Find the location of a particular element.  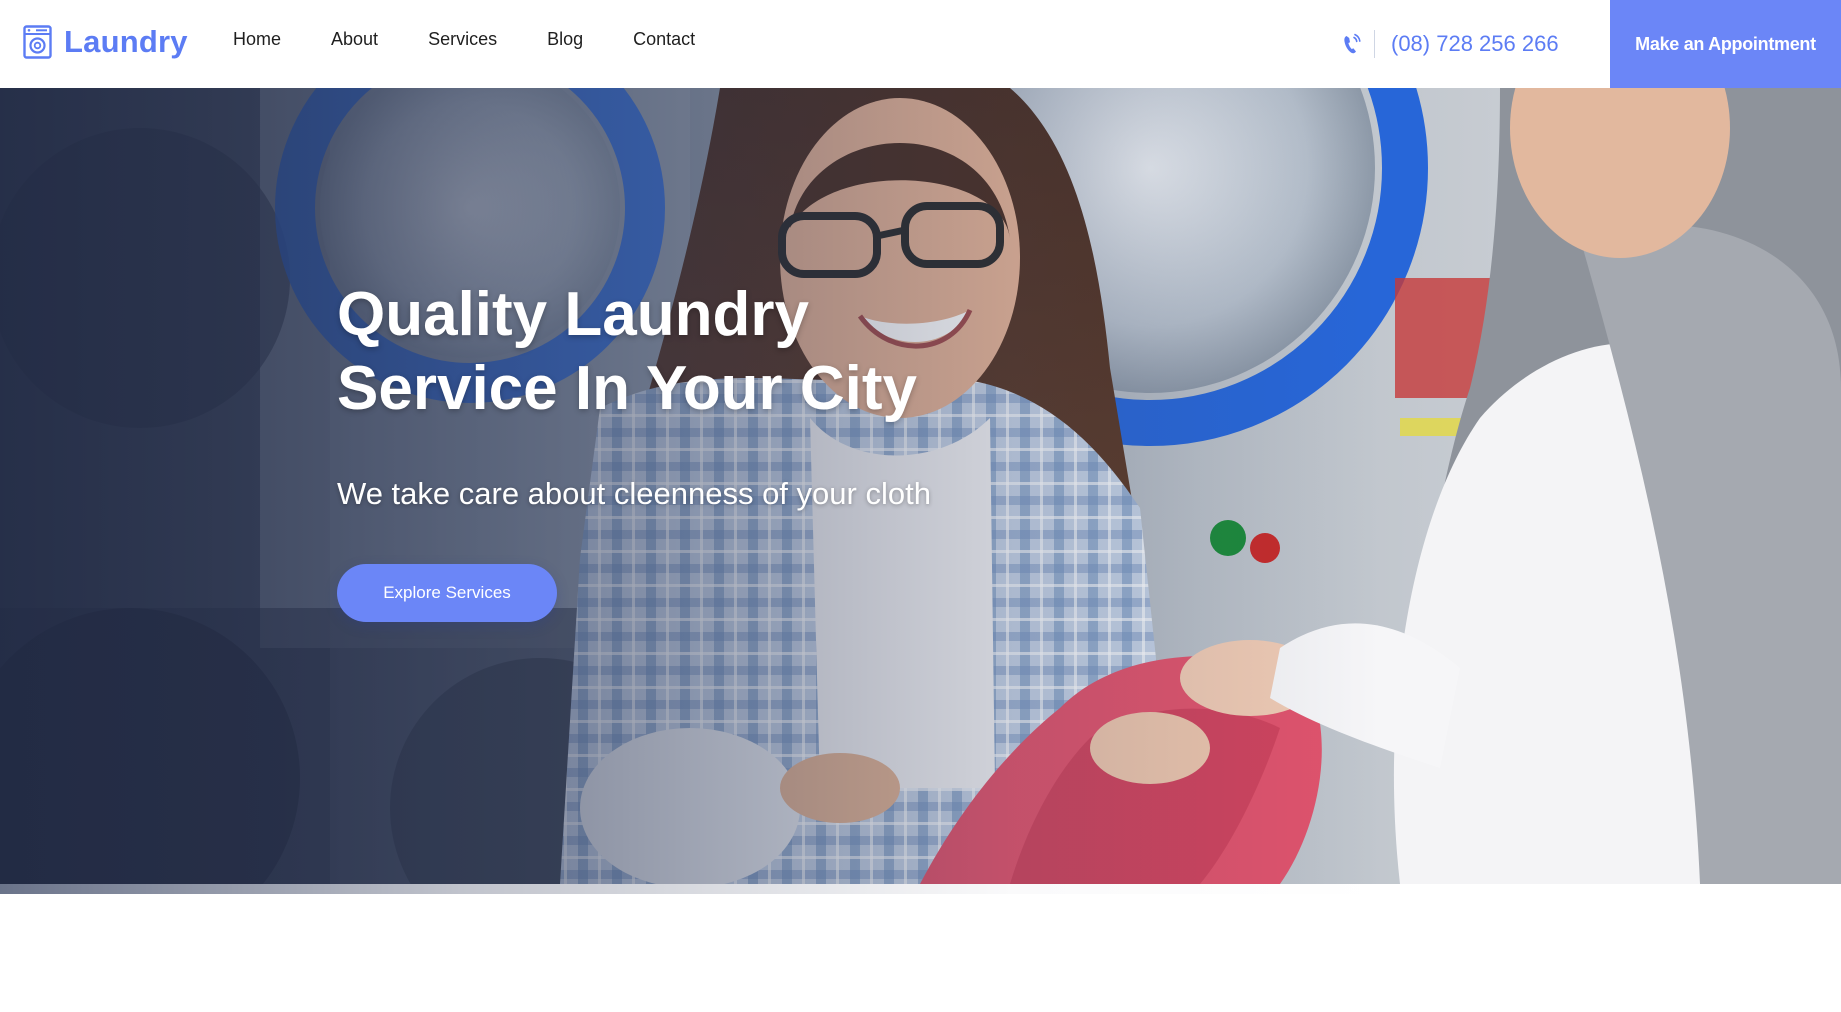

main-nav: Home About Services Blog Contact is located at coordinates (489, 39).